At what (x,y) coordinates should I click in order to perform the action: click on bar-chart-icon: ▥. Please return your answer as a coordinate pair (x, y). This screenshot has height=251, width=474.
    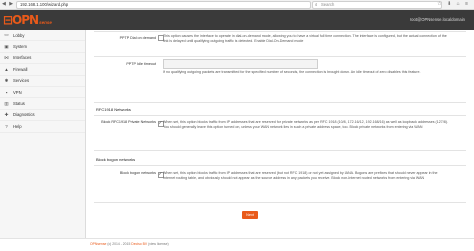
    Looking at the image, I should click on (6, 103).